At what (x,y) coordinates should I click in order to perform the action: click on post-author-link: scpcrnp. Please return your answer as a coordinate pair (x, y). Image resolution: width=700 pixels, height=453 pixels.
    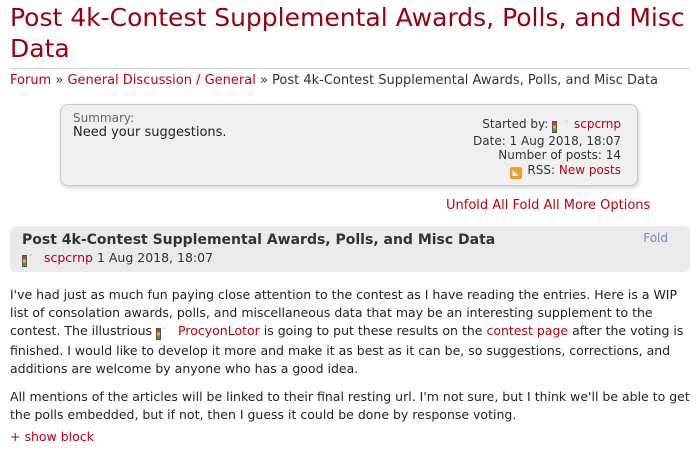
    Looking at the image, I should click on (68, 257).